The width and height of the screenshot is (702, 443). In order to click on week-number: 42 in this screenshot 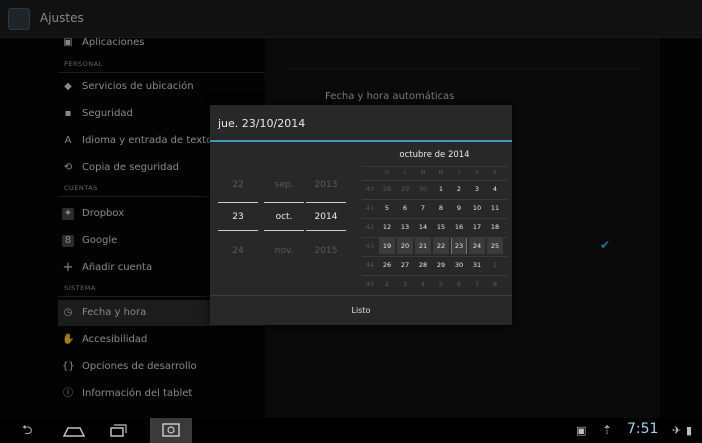, I will do `click(370, 227)`.